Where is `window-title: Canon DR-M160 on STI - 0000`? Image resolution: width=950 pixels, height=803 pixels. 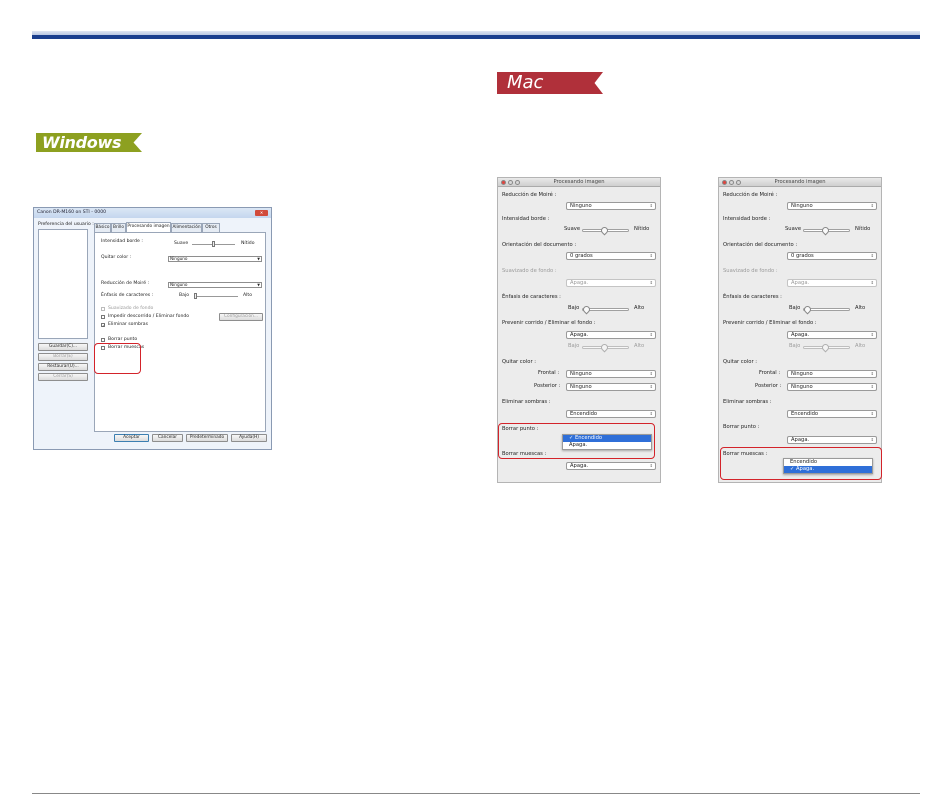 window-title: Canon DR-M160 on STI - 0000 is located at coordinates (152, 213).